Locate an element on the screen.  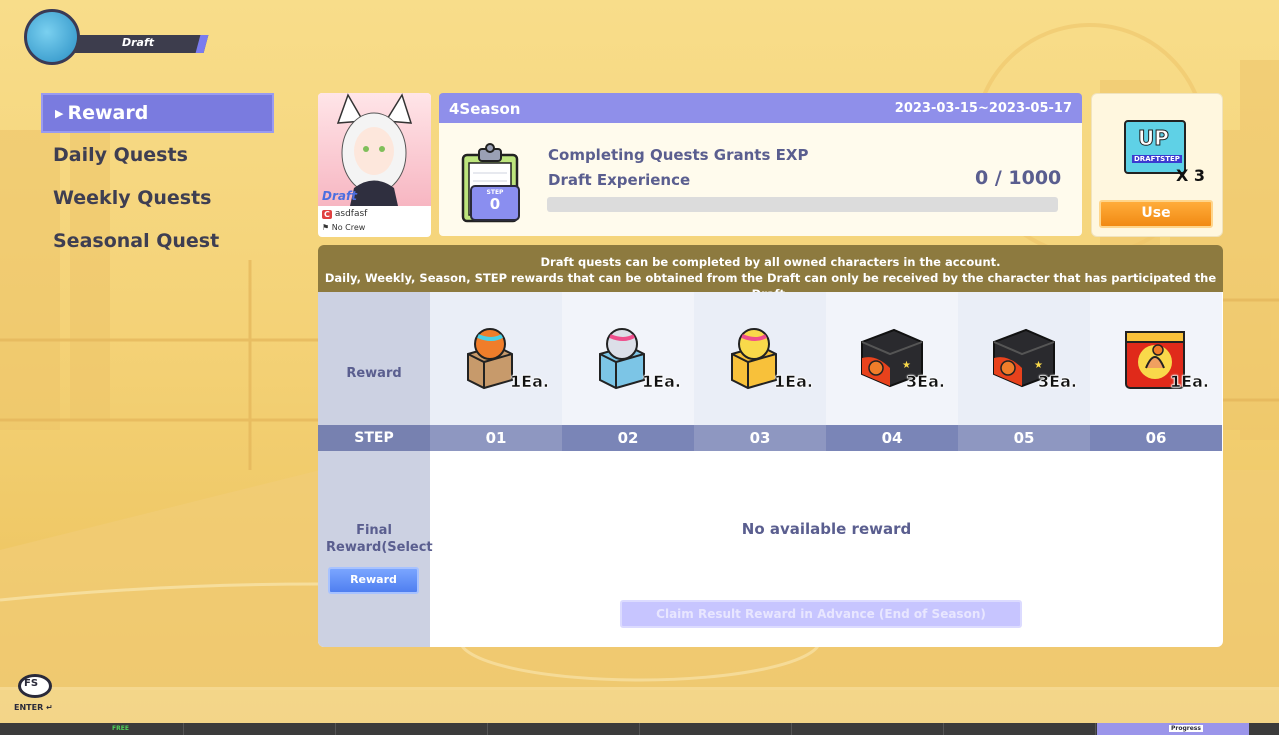
step-number: 05 is located at coordinates (1024, 438).